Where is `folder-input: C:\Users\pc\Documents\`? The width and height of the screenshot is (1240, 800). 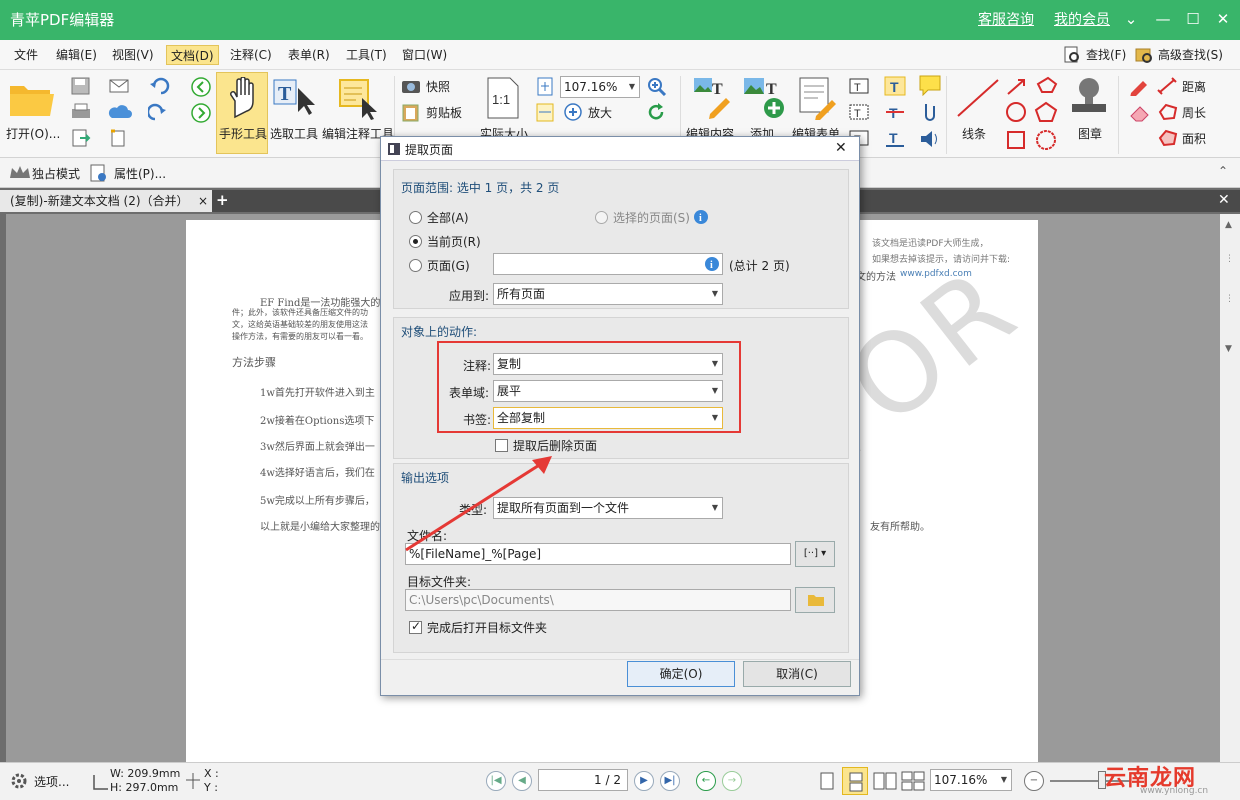 folder-input: C:\Users\pc\Documents\ is located at coordinates (598, 600).